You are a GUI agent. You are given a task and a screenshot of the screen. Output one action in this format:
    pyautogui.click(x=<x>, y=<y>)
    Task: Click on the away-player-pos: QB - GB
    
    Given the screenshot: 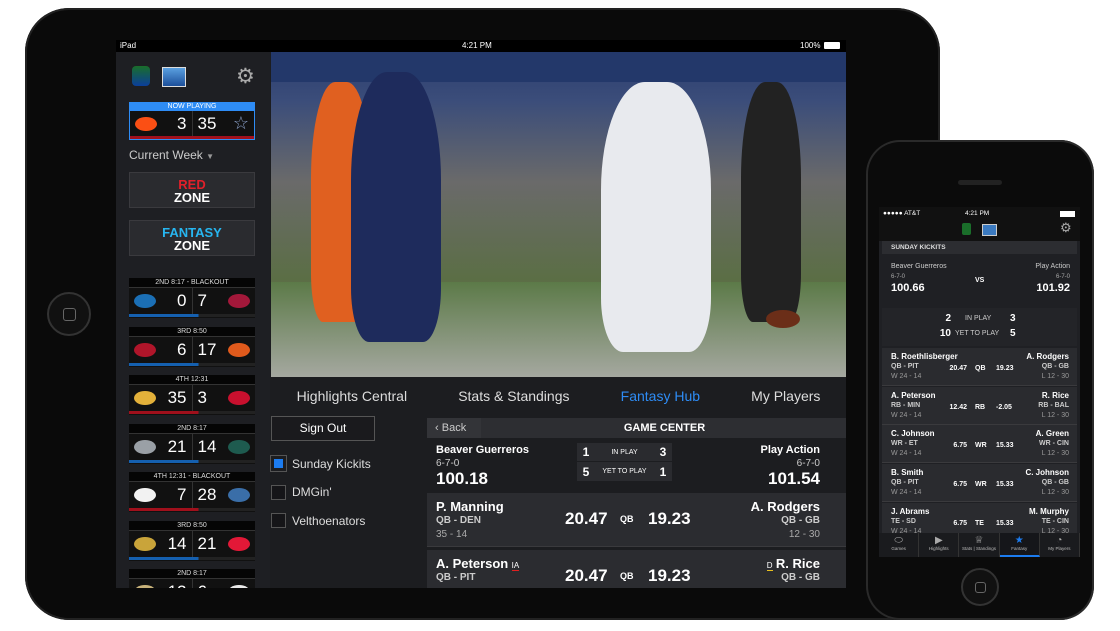 What is the action you would take?
    pyautogui.click(x=1055, y=366)
    